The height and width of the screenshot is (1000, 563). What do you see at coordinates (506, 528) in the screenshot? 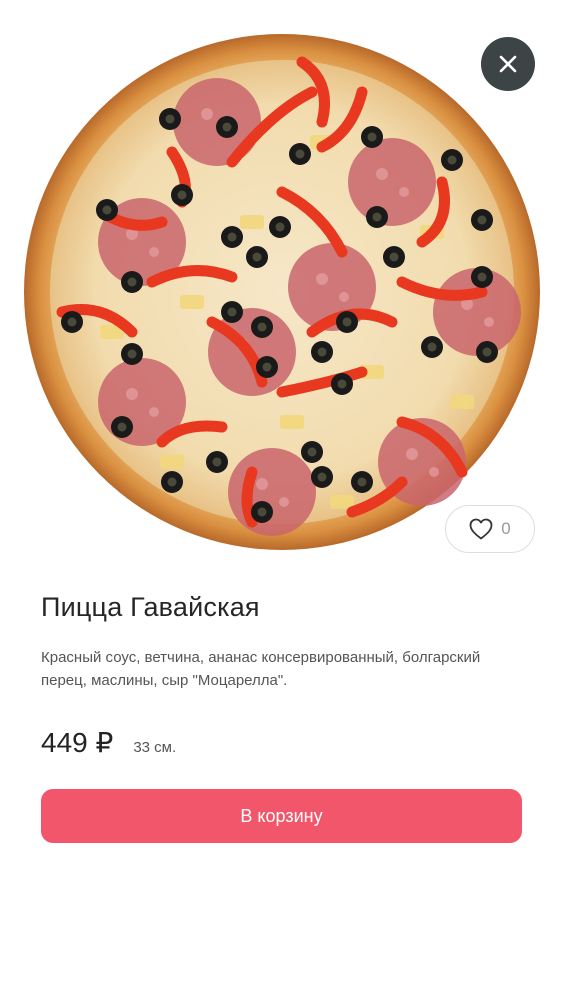
I see `like-count: 0` at bounding box center [506, 528].